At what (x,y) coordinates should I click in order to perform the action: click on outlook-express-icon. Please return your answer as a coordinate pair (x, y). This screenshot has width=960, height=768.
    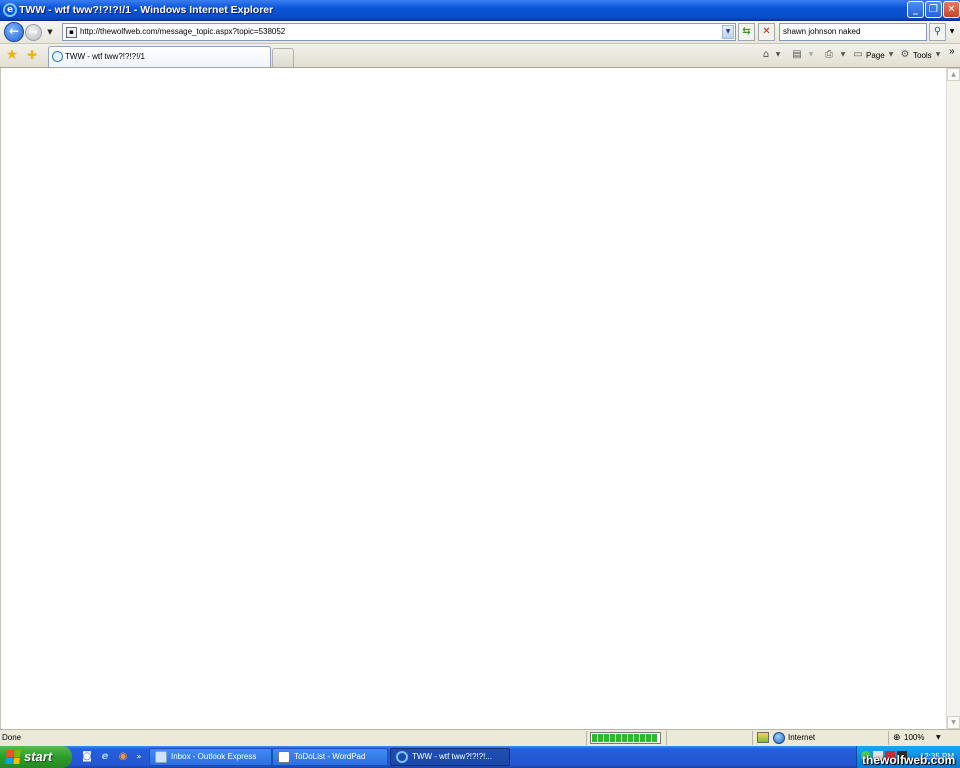
    Looking at the image, I should click on (161, 757).